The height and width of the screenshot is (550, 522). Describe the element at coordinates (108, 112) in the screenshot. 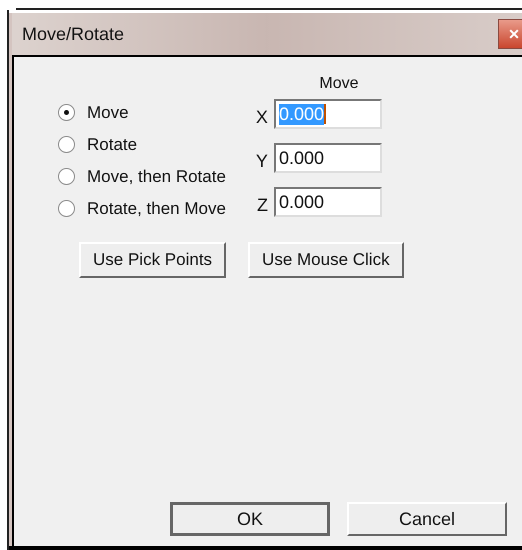

I see `radio-label: Move` at that location.